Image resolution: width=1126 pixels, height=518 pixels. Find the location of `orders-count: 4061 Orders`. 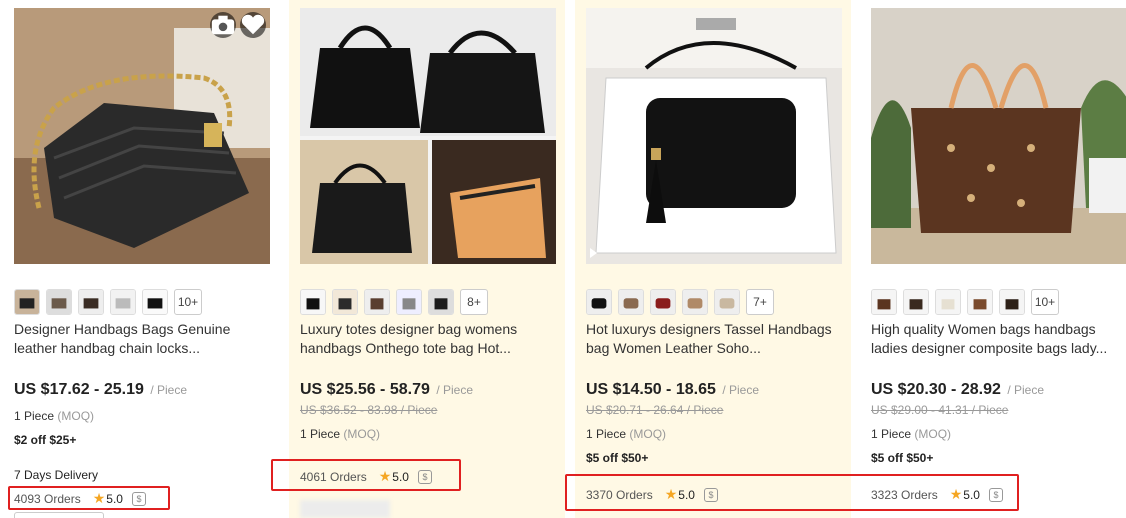

orders-count: 4061 Orders is located at coordinates (333, 476).